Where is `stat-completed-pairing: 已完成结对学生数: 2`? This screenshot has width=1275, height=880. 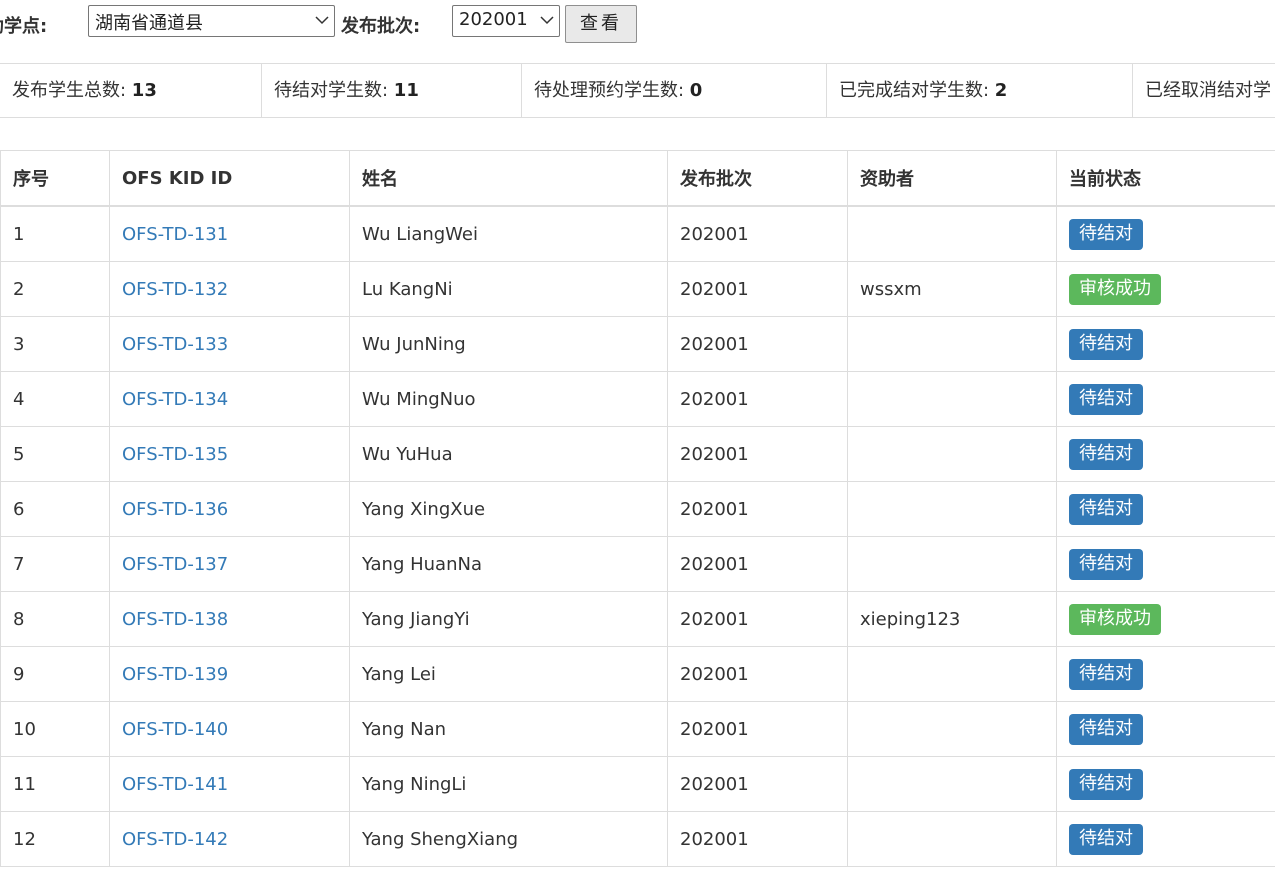
stat-completed-pairing: 已完成结对学生数: 2 is located at coordinates (980, 90).